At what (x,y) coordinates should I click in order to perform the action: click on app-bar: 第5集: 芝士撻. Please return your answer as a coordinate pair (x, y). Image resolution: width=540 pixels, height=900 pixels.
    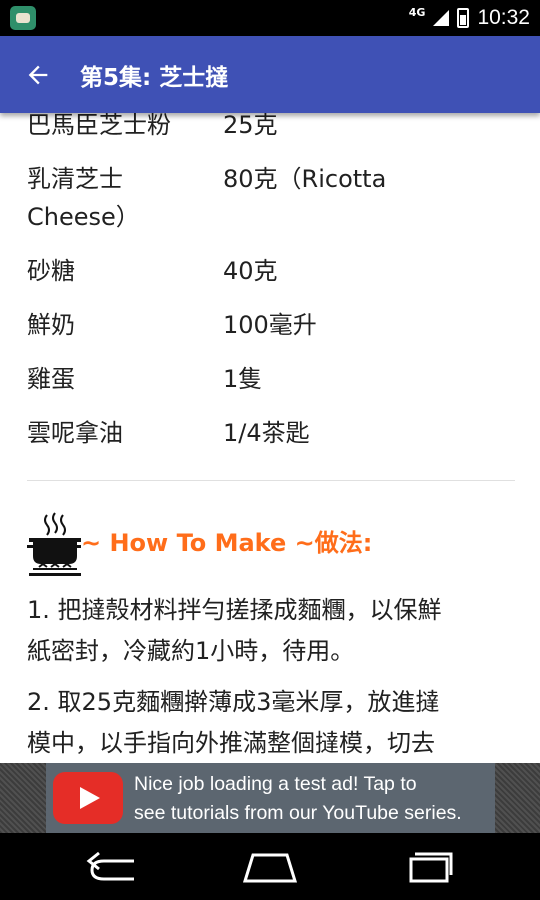
    Looking at the image, I should click on (270, 74).